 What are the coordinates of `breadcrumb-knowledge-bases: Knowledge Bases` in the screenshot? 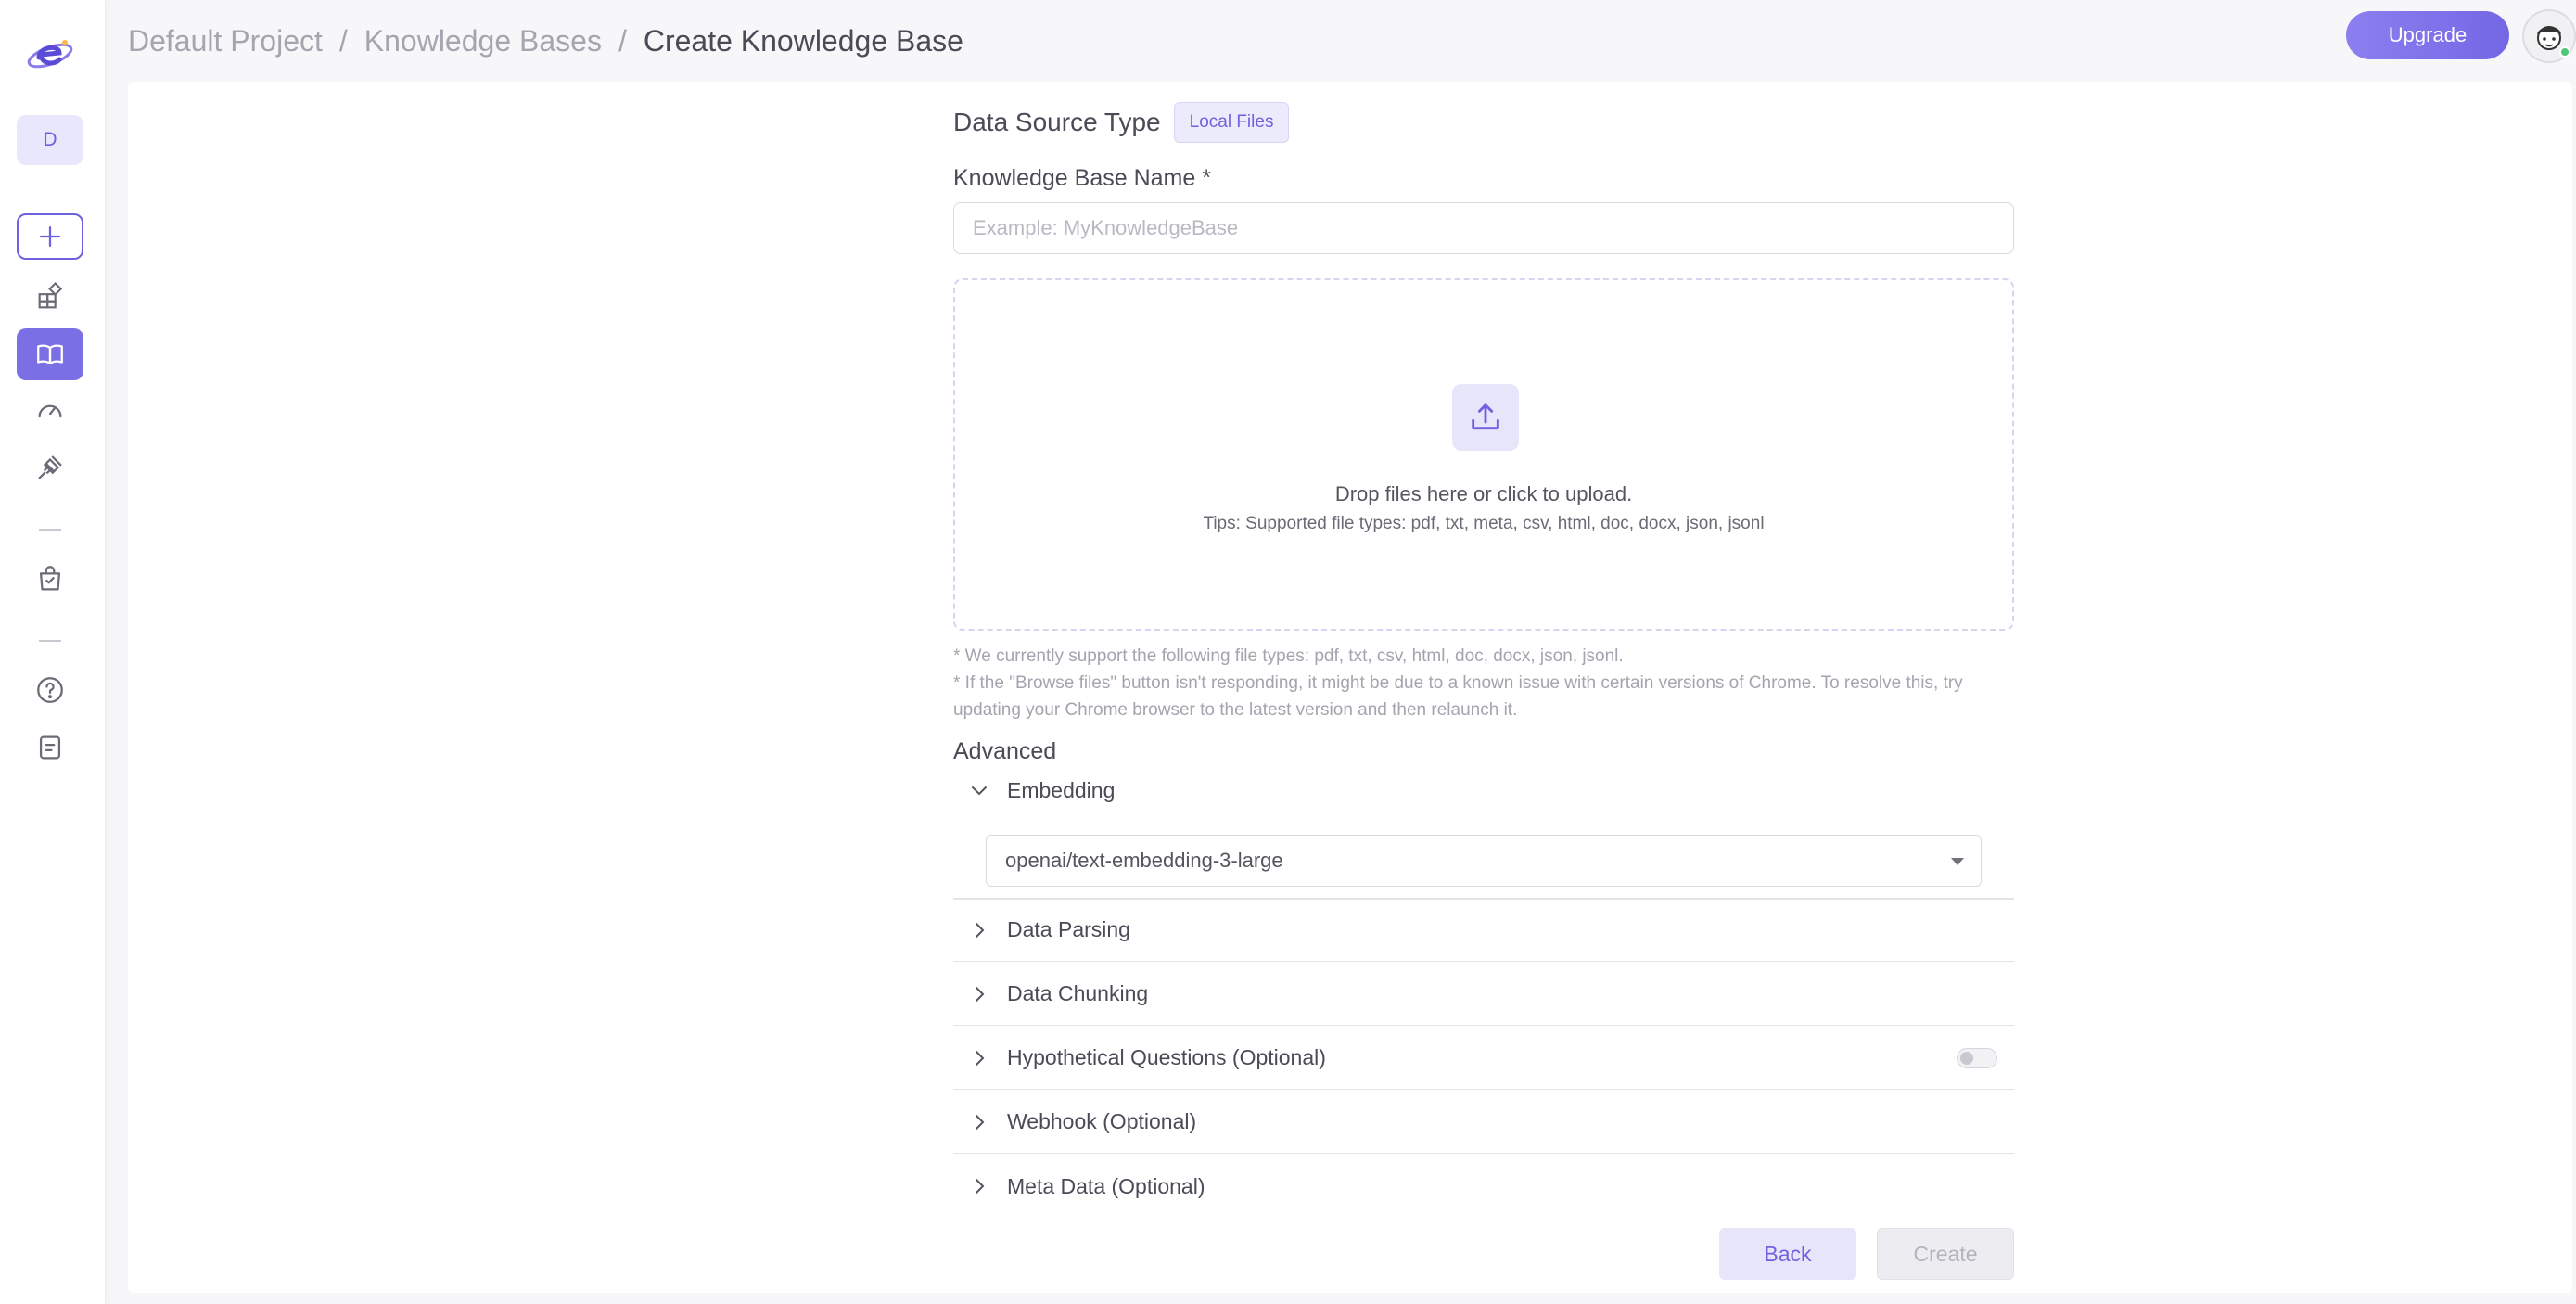 It's located at (483, 41).